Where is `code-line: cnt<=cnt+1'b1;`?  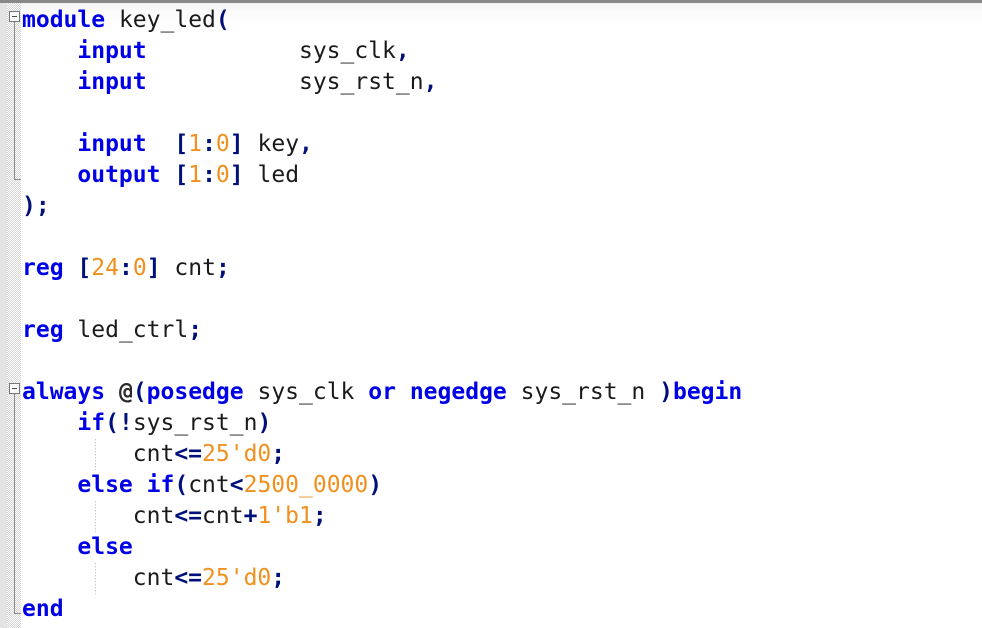
code-line: cnt<=cnt+1'b1; is located at coordinates (174, 516).